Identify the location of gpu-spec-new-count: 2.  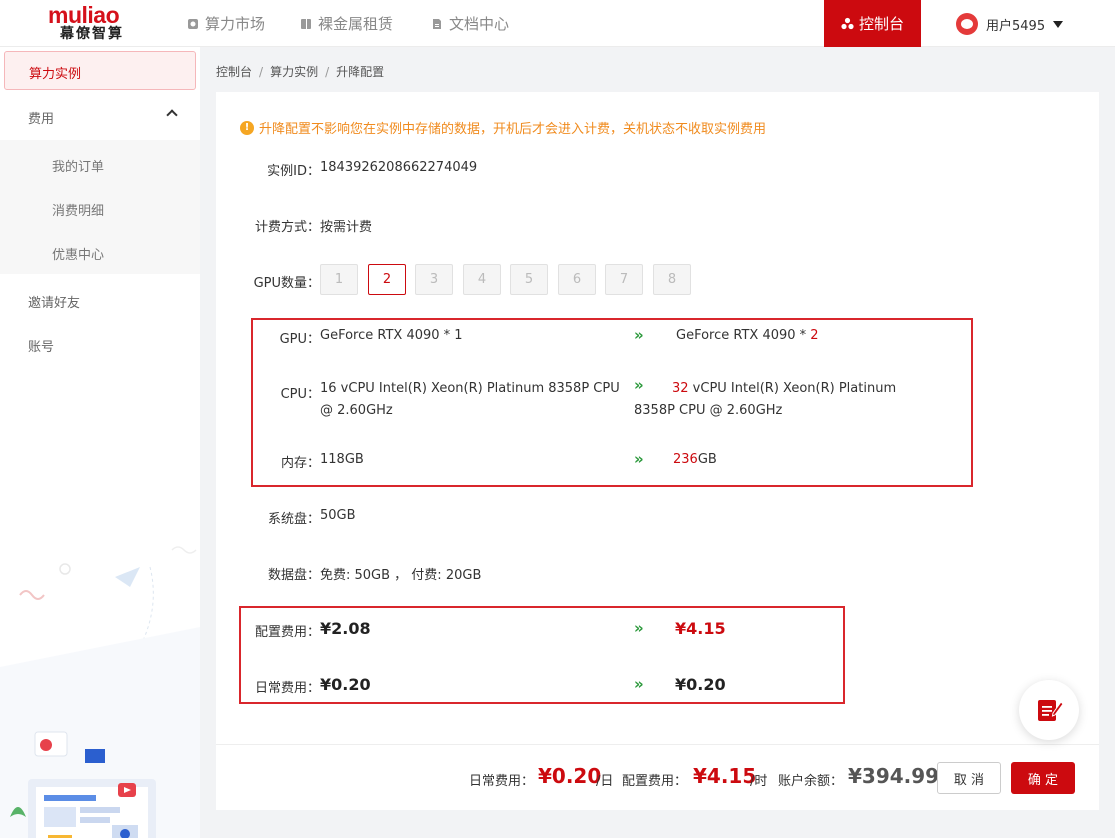
(814, 335).